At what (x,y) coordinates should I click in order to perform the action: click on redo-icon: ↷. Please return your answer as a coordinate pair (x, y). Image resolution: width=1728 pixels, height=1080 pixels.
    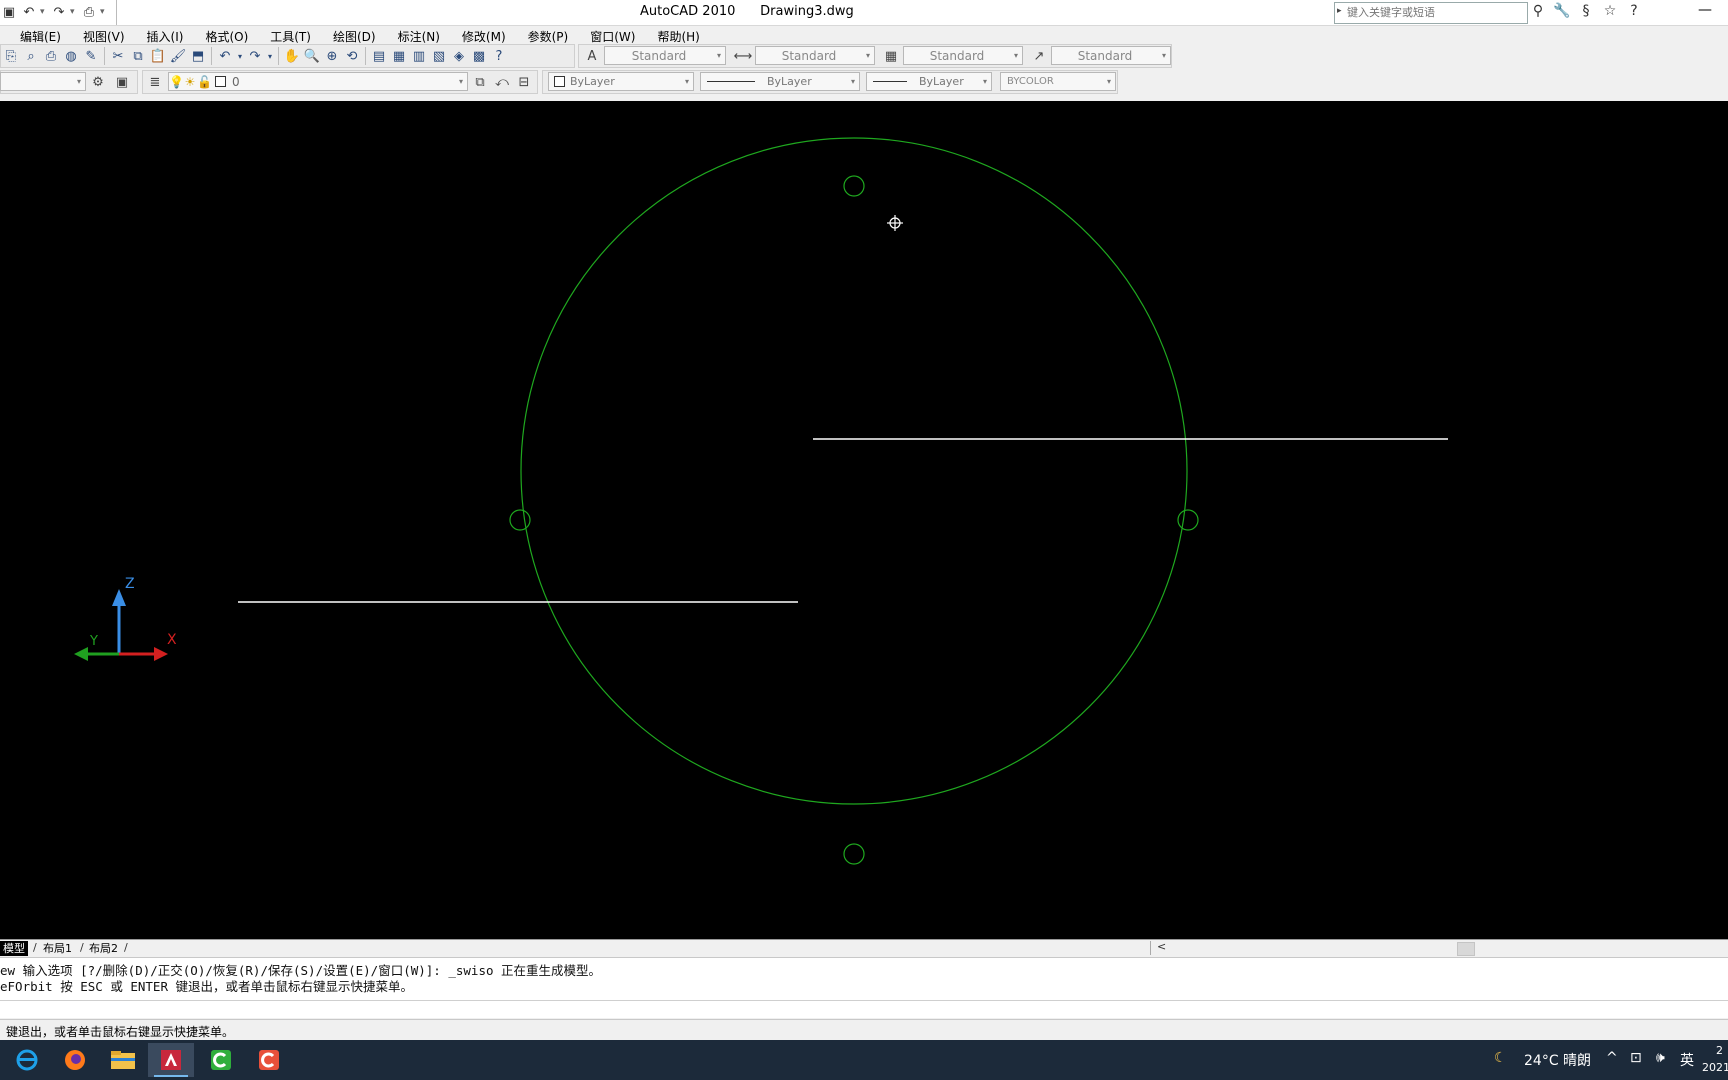
    Looking at the image, I should click on (59, 12).